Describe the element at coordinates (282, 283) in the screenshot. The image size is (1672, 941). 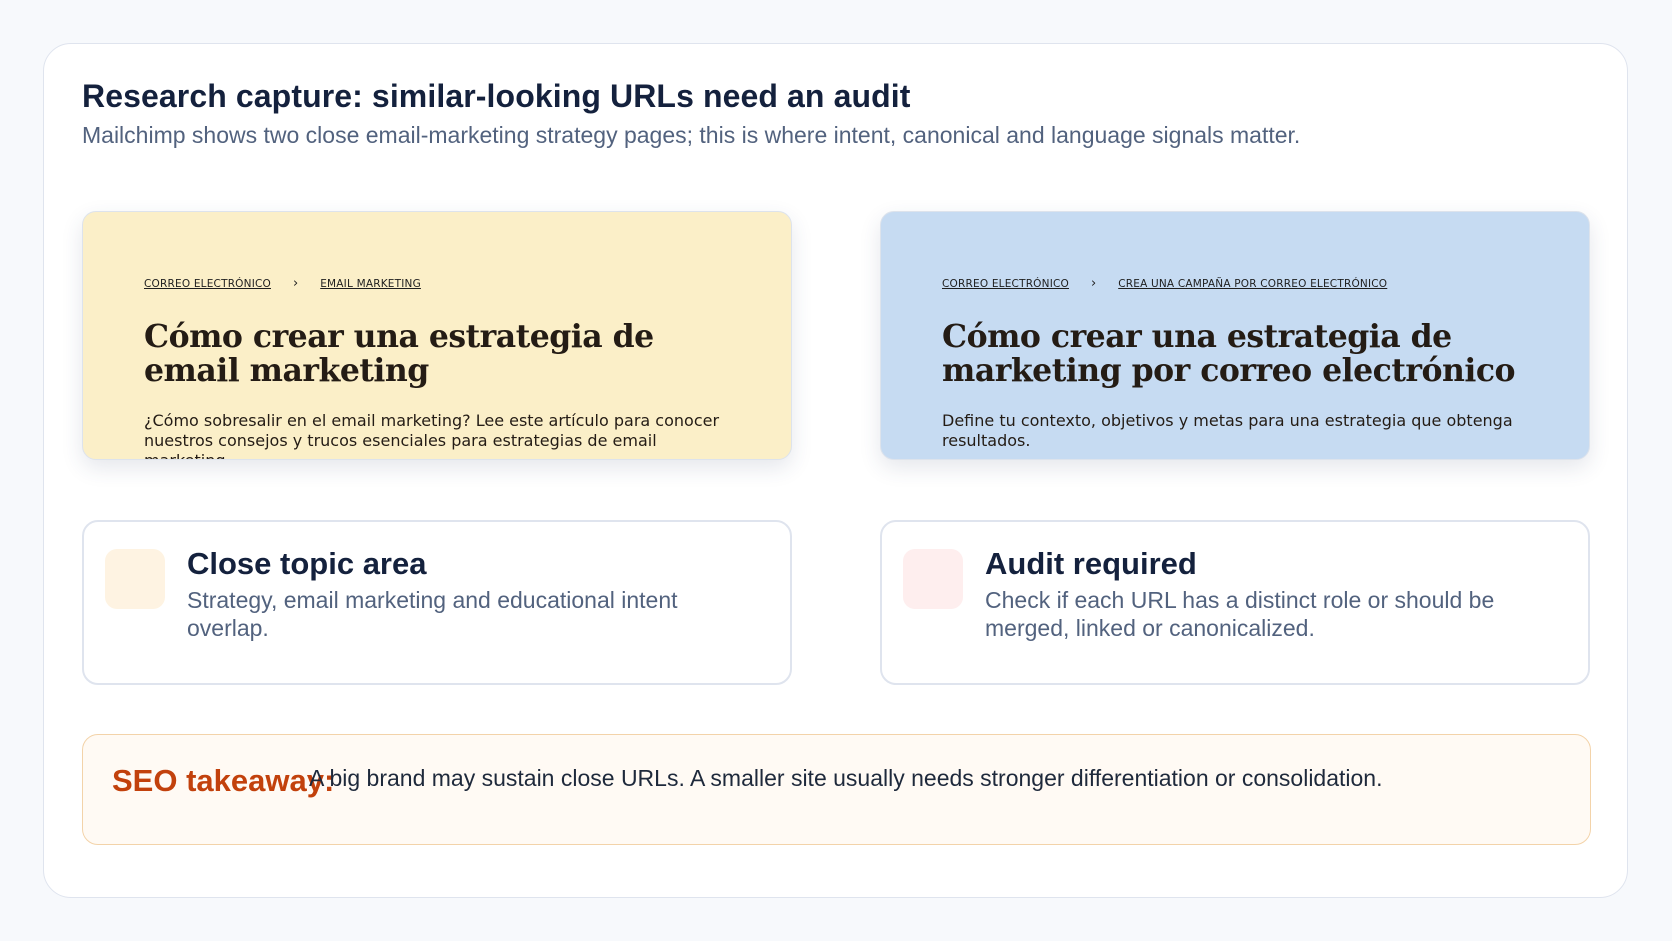
I see `breadcrumb: Correo electrónico › Email marketing` at that location.